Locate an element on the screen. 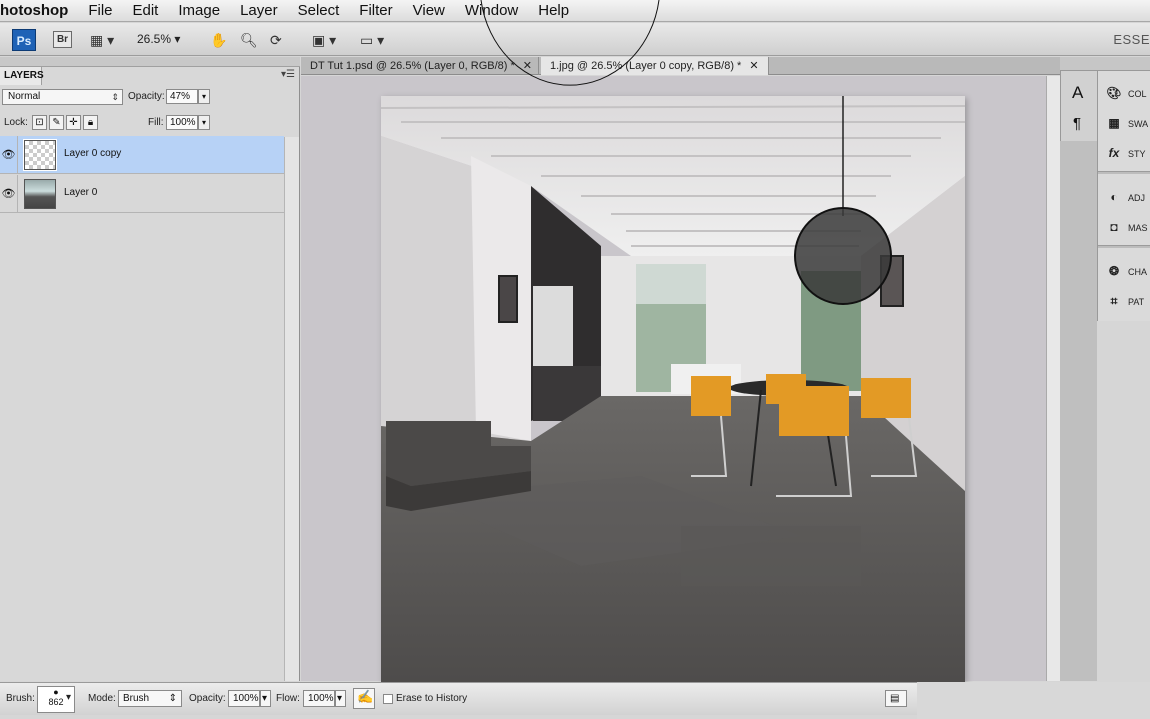 The width and height of the screenshot is (1150, 719). layer-row-layer-0: 👁︎ Layer 0 is located at coordinates (142, 194).